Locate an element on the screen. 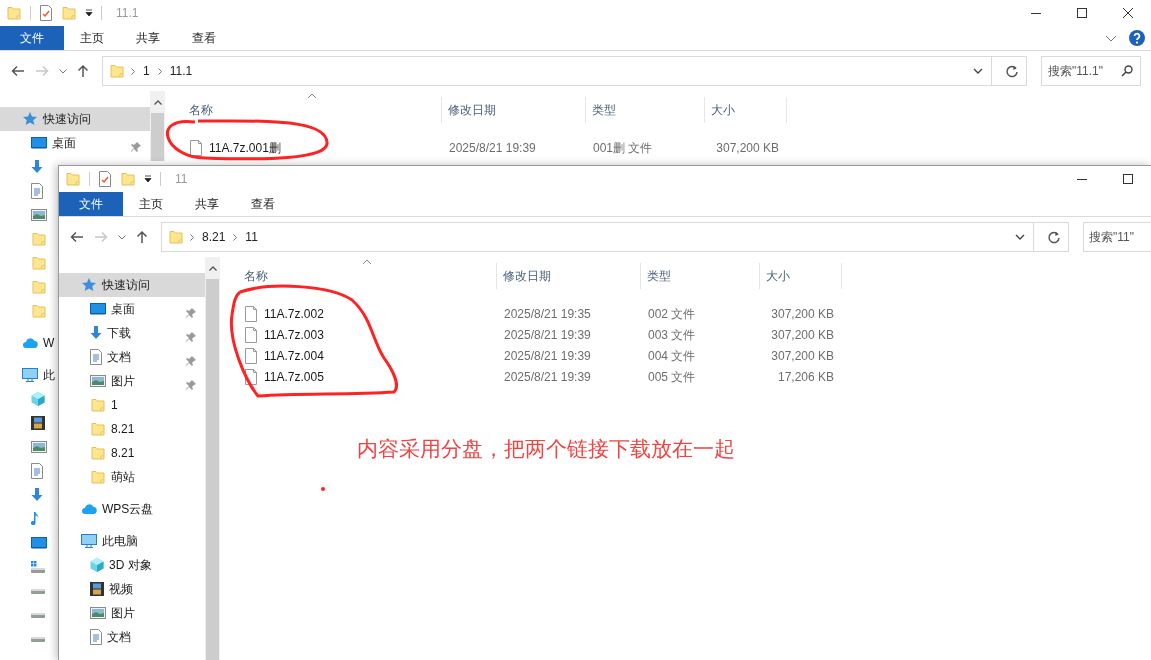 This screenshot has height=660, width=1151. close-icon is located at coordinates (1128, 13).